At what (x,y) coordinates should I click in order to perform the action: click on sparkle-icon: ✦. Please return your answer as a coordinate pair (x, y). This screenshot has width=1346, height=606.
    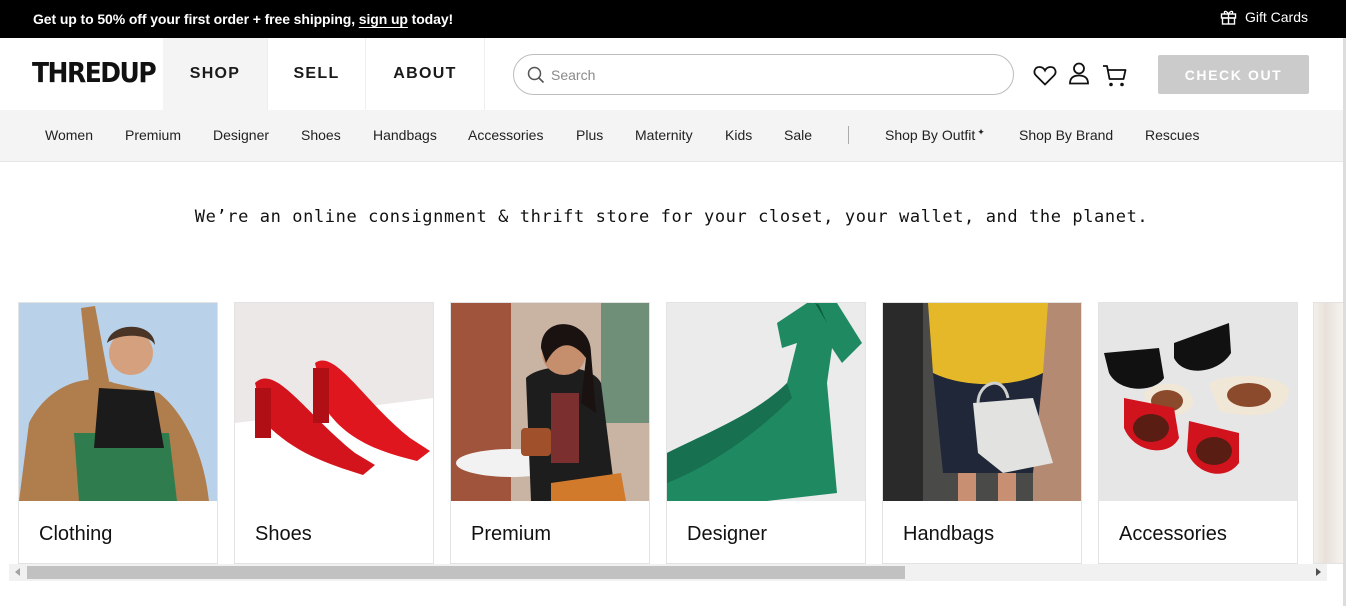
    Looking at the image, I should click on (981, 132).